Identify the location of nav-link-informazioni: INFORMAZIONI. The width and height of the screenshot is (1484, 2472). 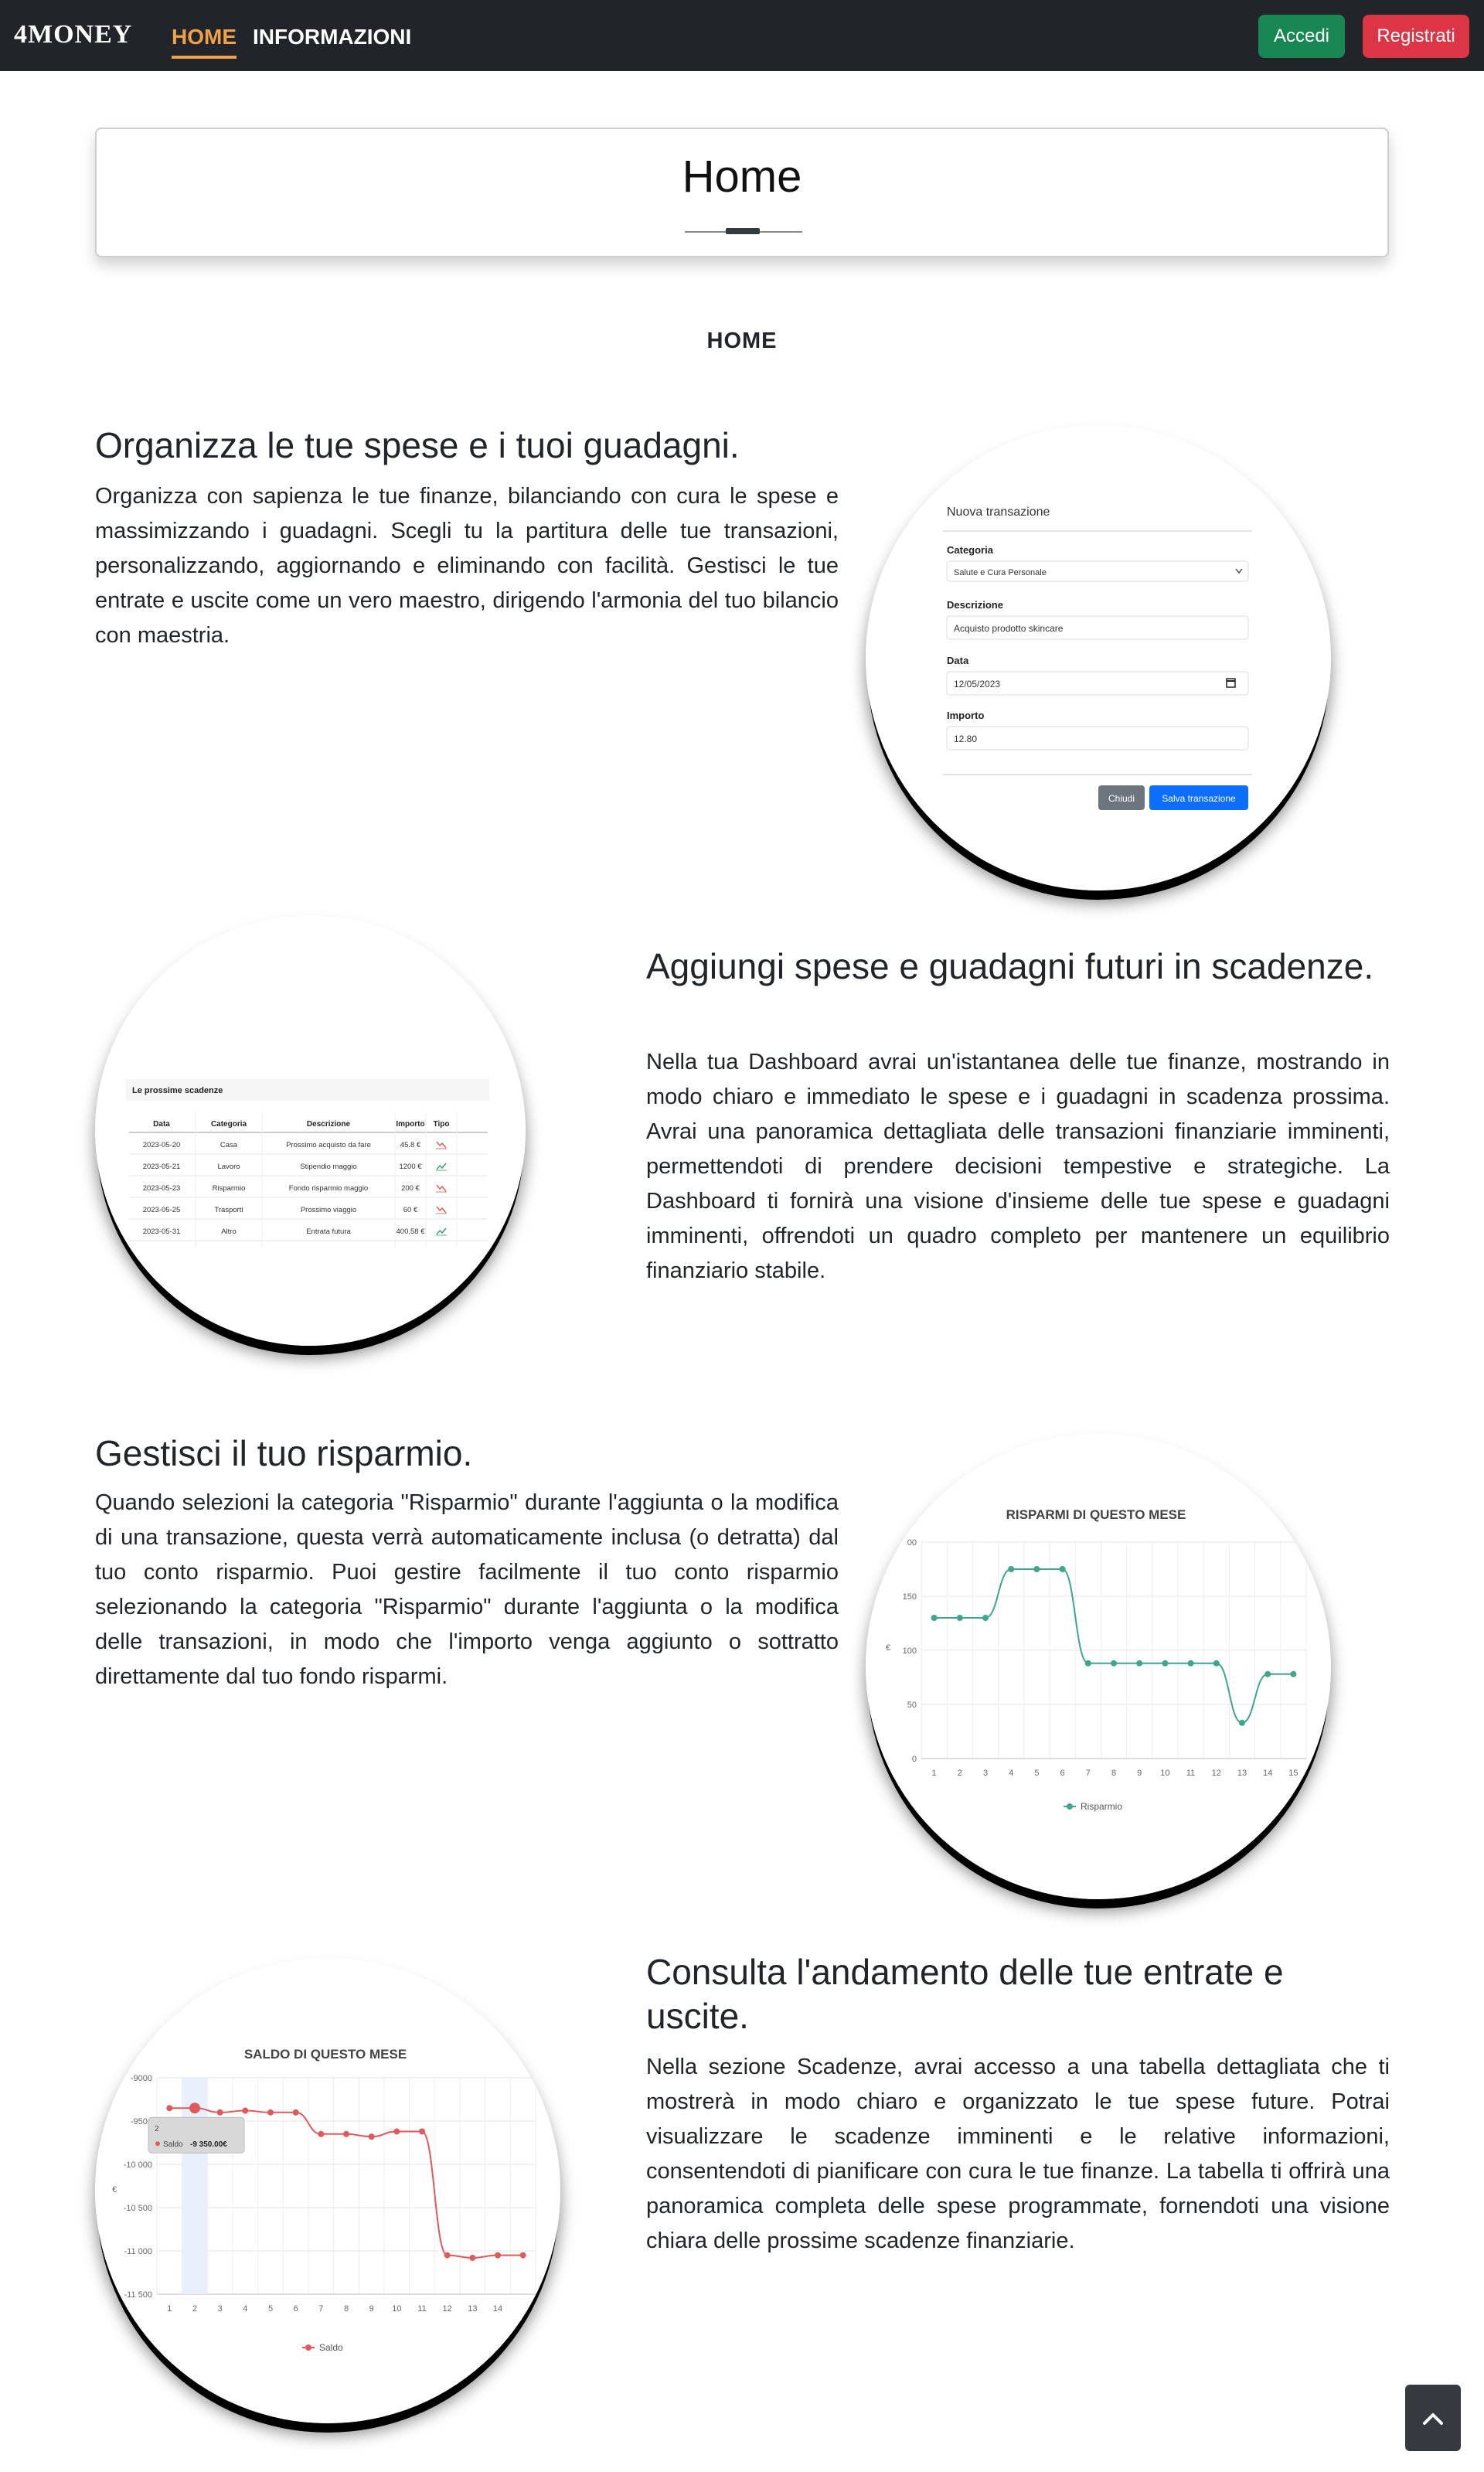
(332, 37).